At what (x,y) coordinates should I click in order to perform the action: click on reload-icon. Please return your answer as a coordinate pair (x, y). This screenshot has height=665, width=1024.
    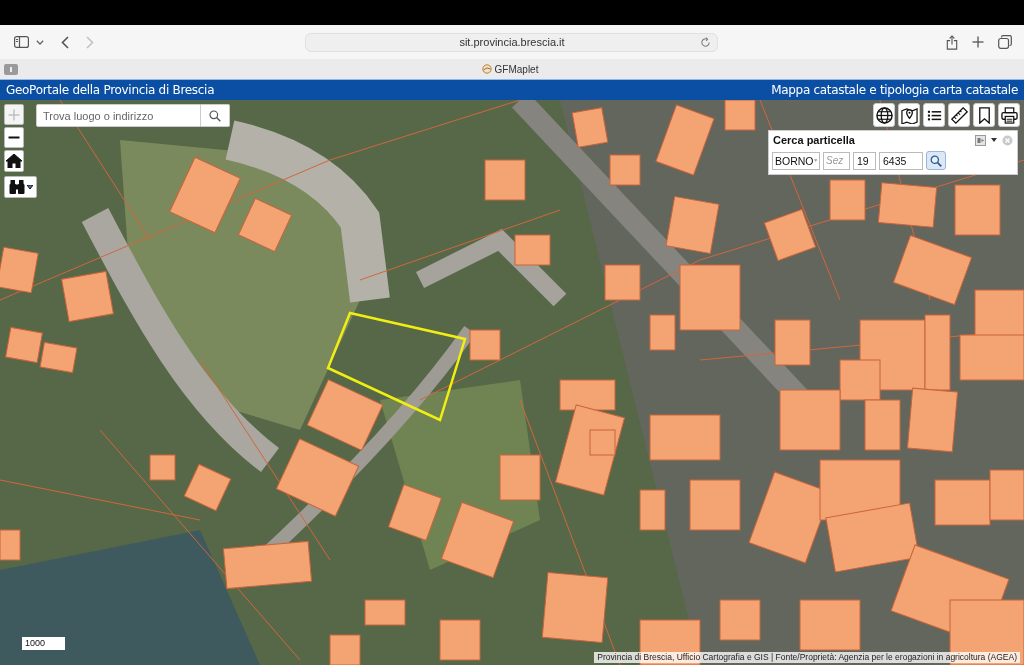
    Looking at the image, I should click on (705, 42).